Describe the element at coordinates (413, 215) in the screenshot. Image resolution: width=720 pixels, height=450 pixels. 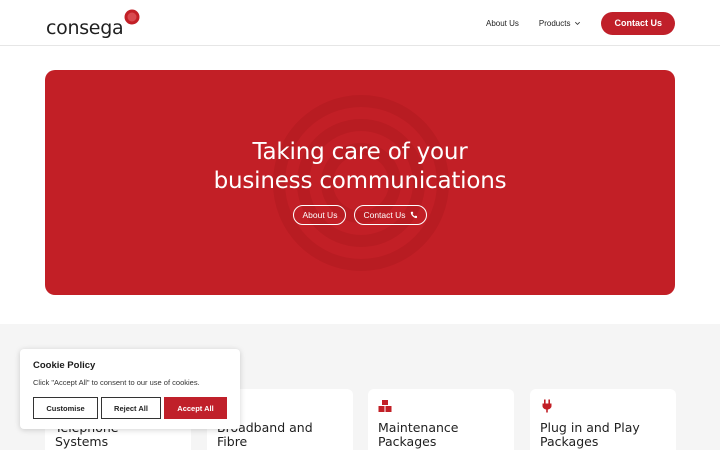
I see `phone-icon` at that location.